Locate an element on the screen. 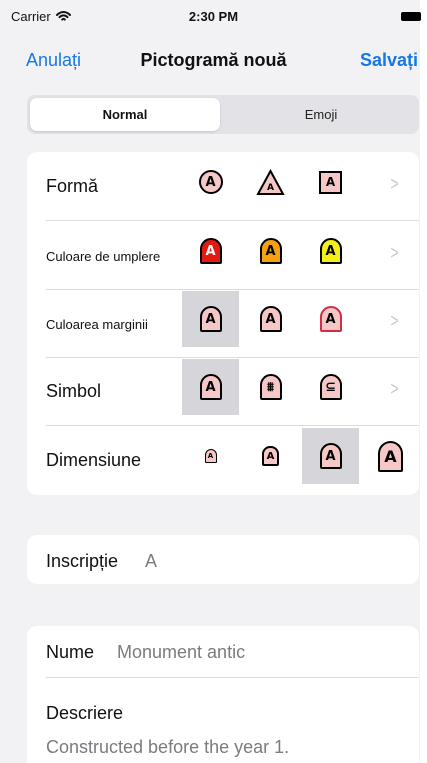 The image size is (427, 763). symbol-option-letter-a-selected: A is located at coordinates (210, 387).